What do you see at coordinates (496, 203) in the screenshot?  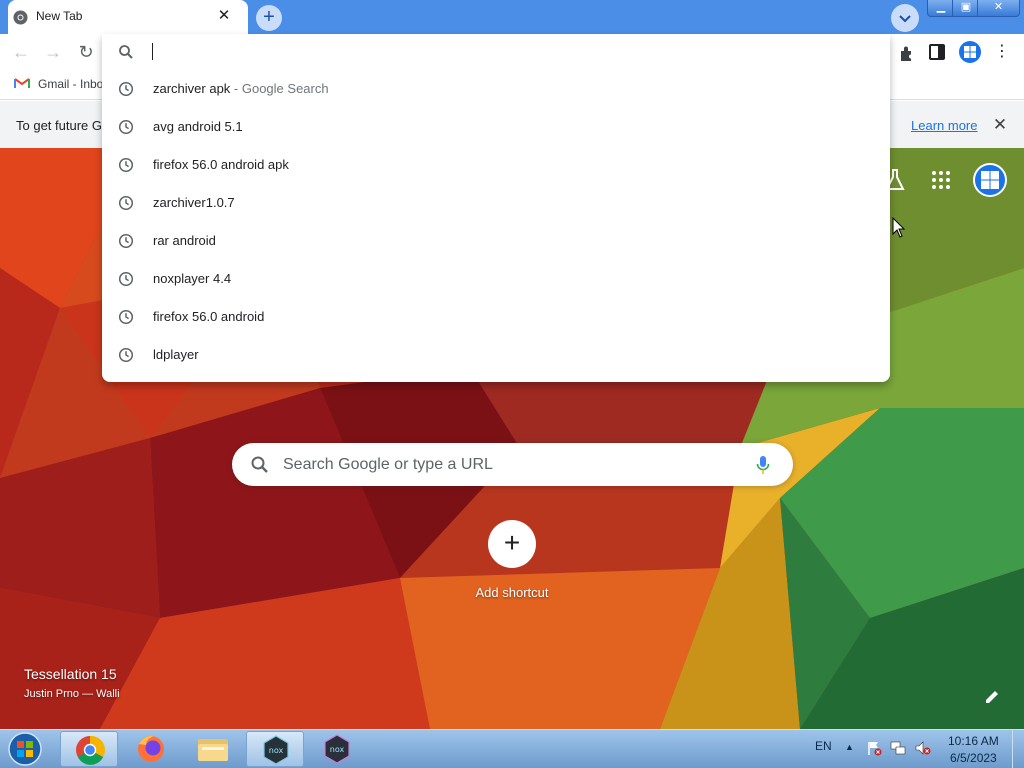 I see `suggestion-item: zarchiver1.0.7` at bounding box center [496, 203].